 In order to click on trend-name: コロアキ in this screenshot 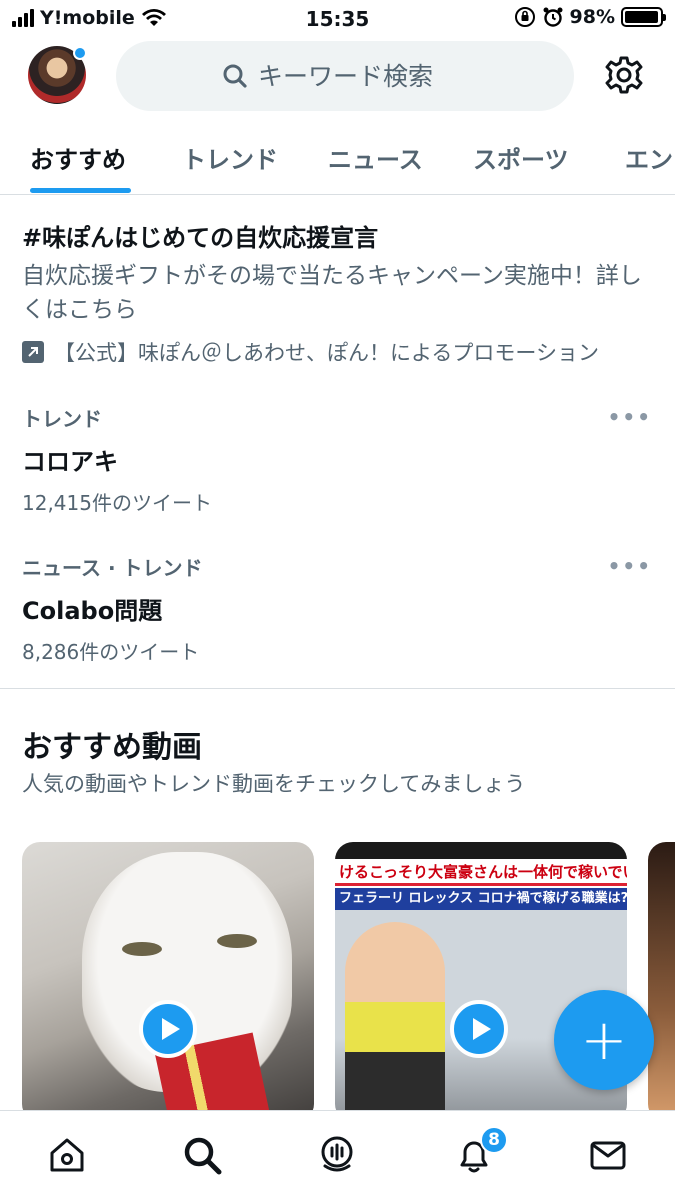, I will do `click(70, 462)`.